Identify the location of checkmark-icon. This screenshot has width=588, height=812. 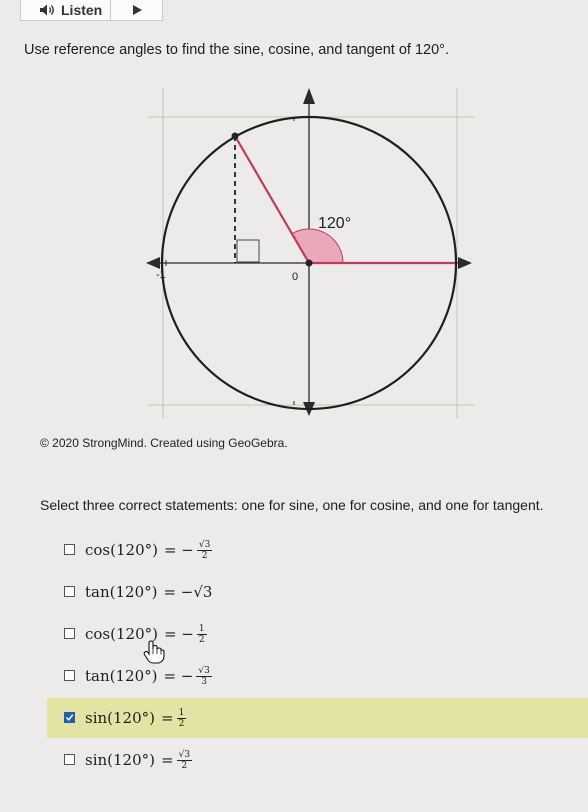
(69, 718).